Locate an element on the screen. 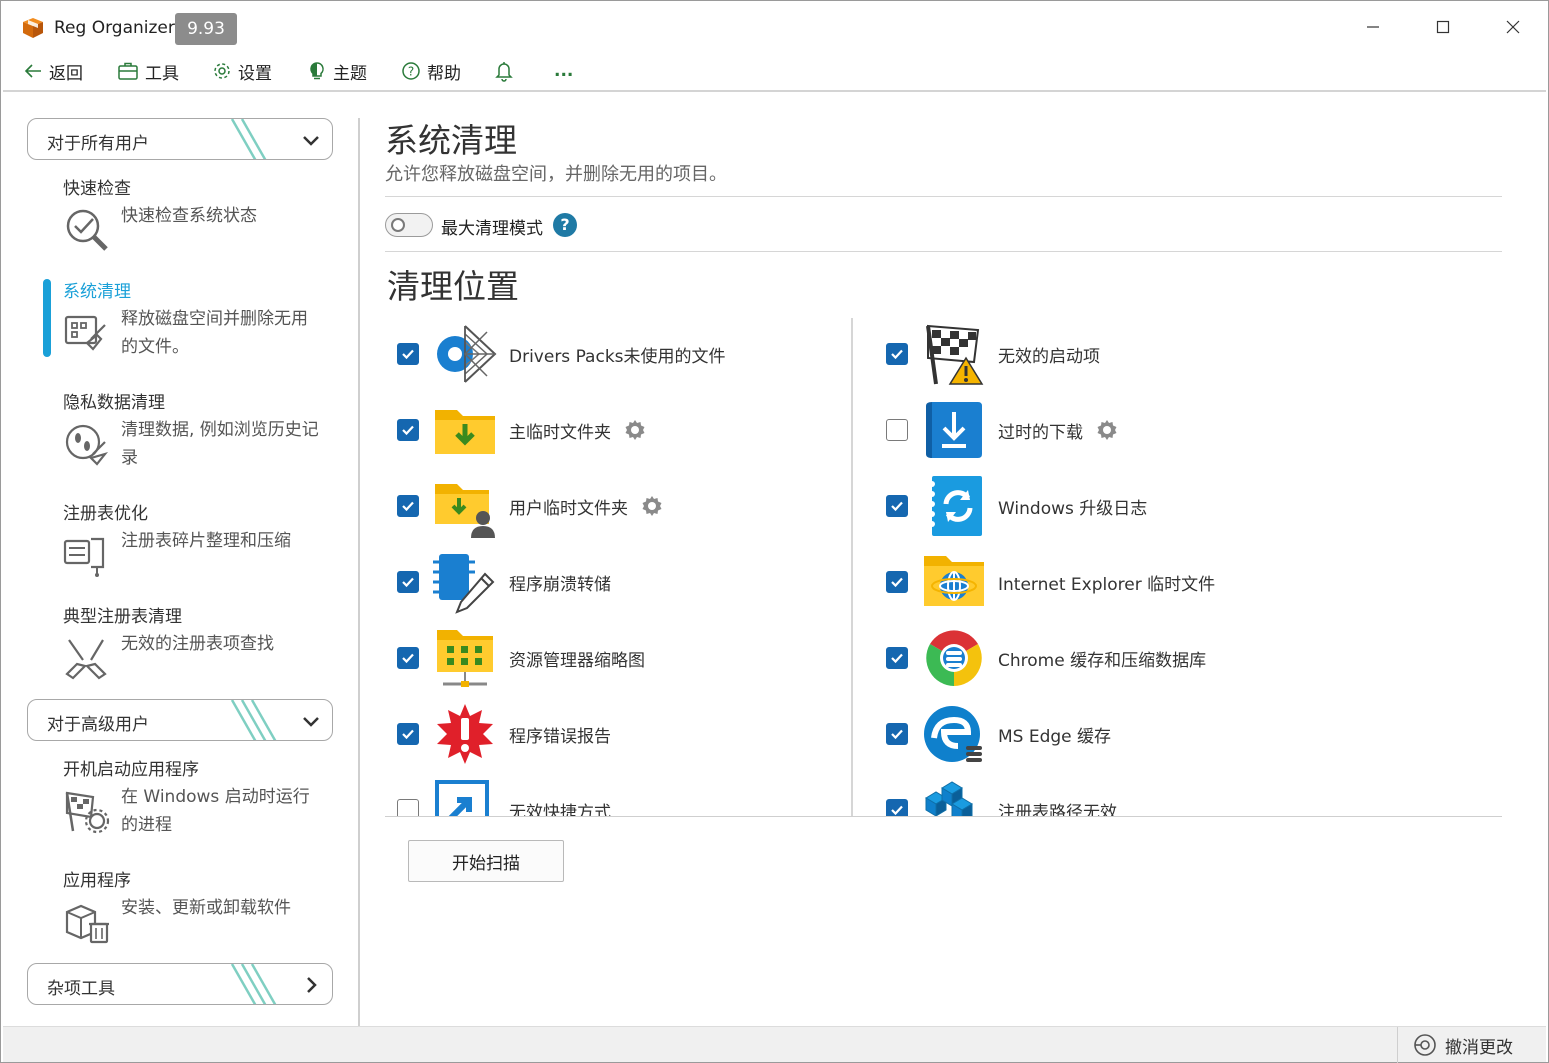 This screenshot has width=1549, height=1063. sidebar-item-desc: 无效的注册表项查找 is located at coordinates (197, 644).